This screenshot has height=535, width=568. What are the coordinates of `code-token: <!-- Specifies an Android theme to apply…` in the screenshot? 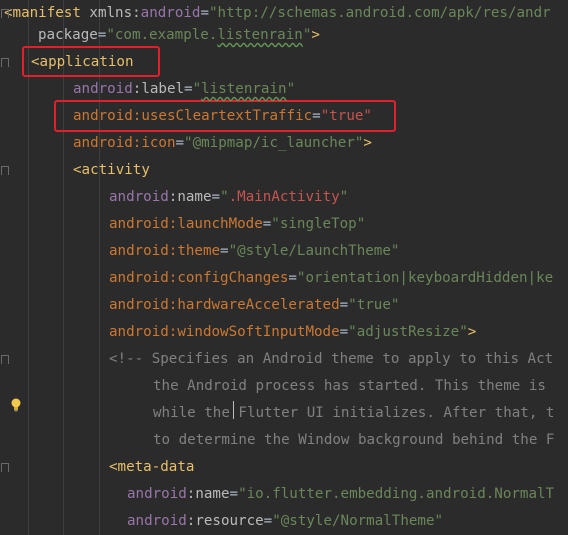 It's located at (331, 359).